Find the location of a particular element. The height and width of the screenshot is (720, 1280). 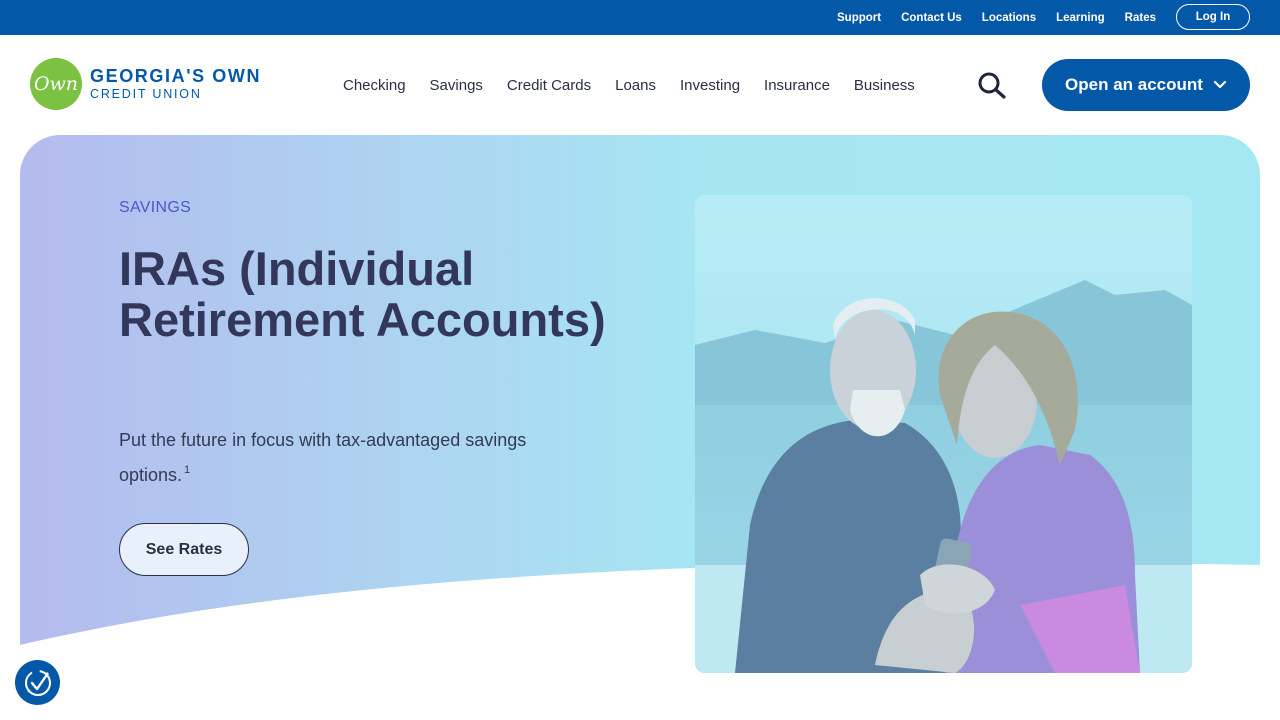

nav-item-business: Business is located at coordinates (884, 85).